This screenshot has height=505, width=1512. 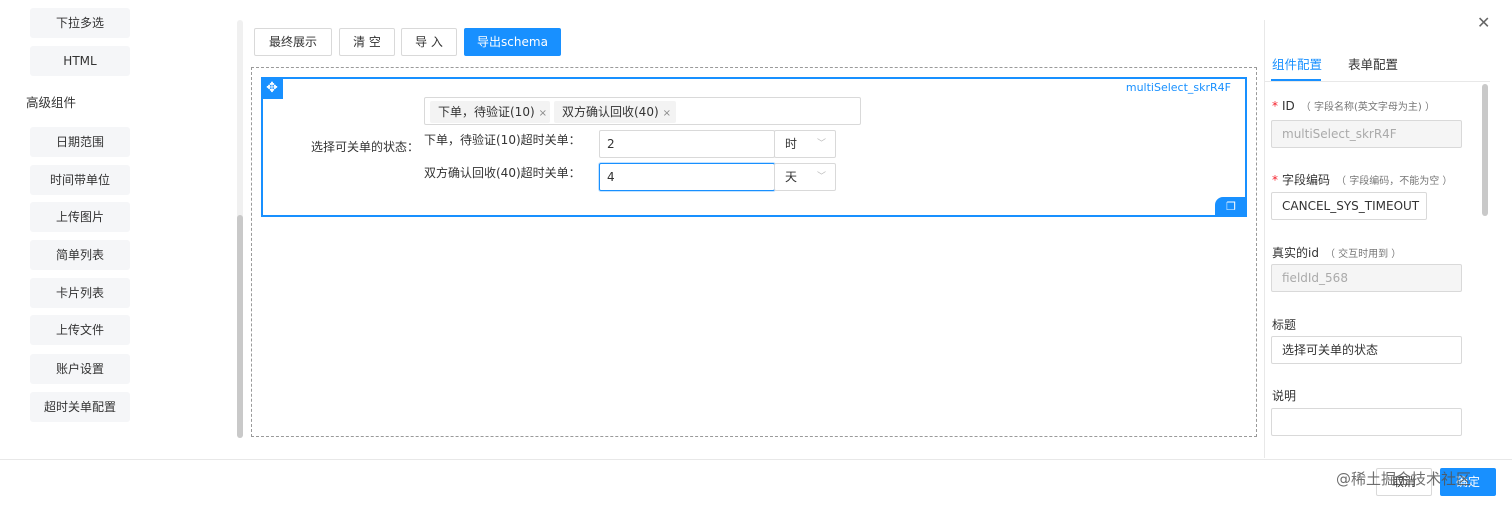 I want to click on footer-divider, so click(x=756, y=459).